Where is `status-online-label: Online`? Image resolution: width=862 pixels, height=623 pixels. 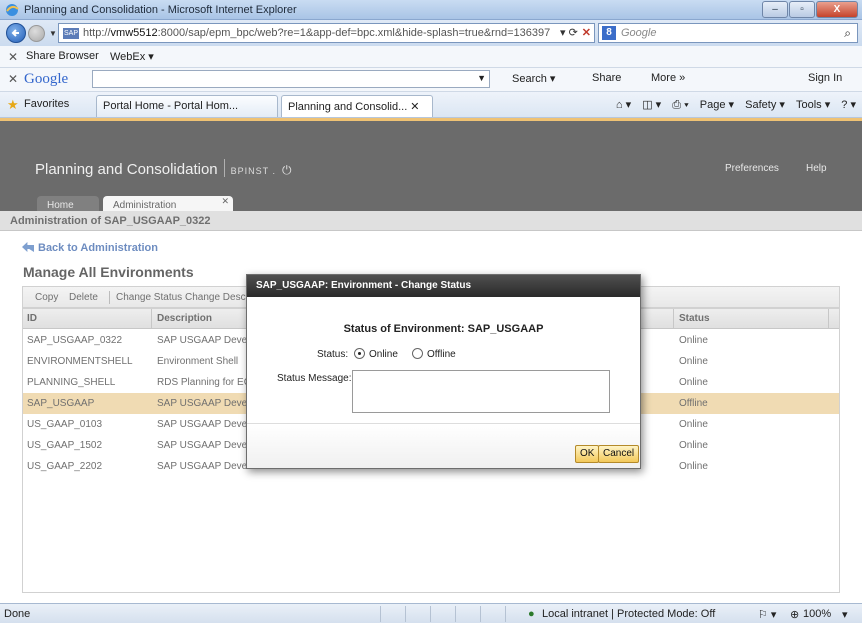 status-online-label: Online is located at coordinates (383, 354).